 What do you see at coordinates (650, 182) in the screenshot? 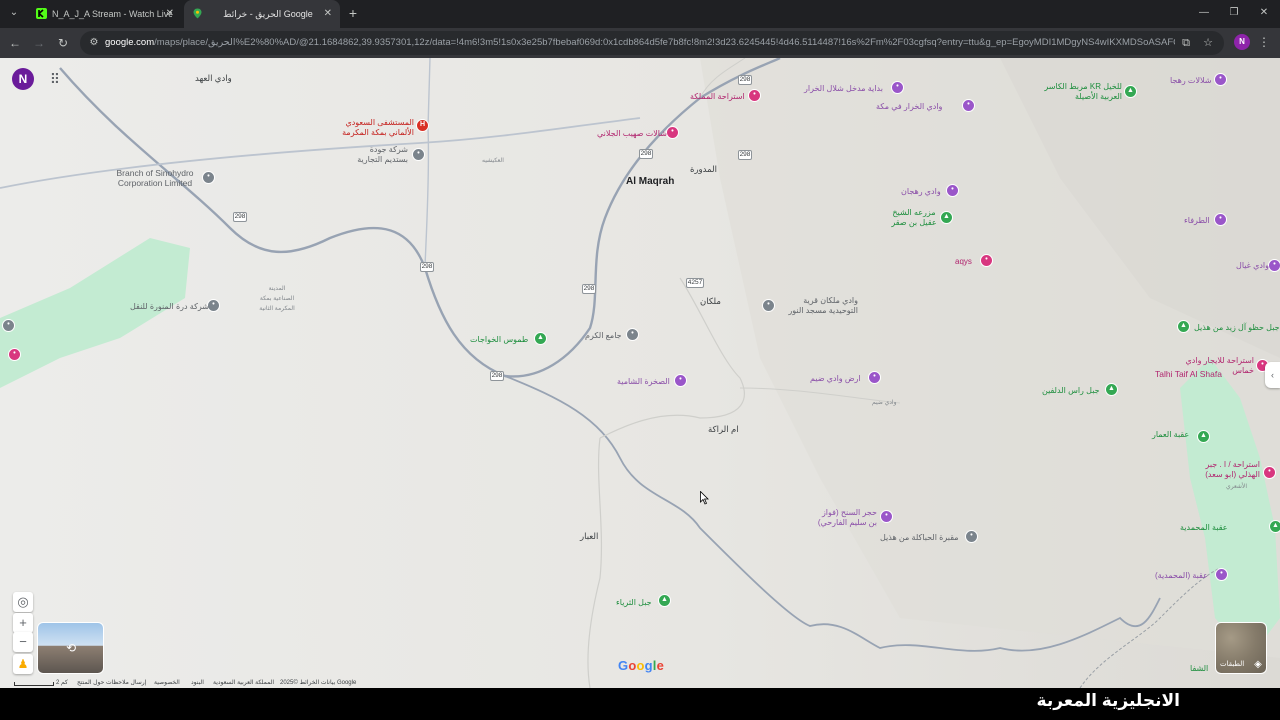
I see `place-label-al-maqrah: Al Maqrah` at bounding box center [650, 182].